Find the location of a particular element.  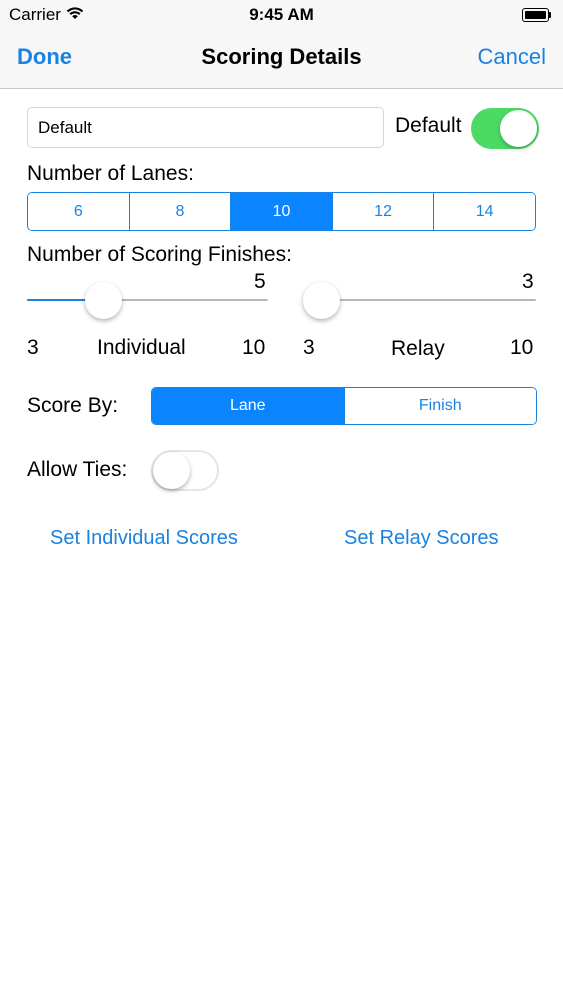

individual-slider is located at coordinates (147, 300).